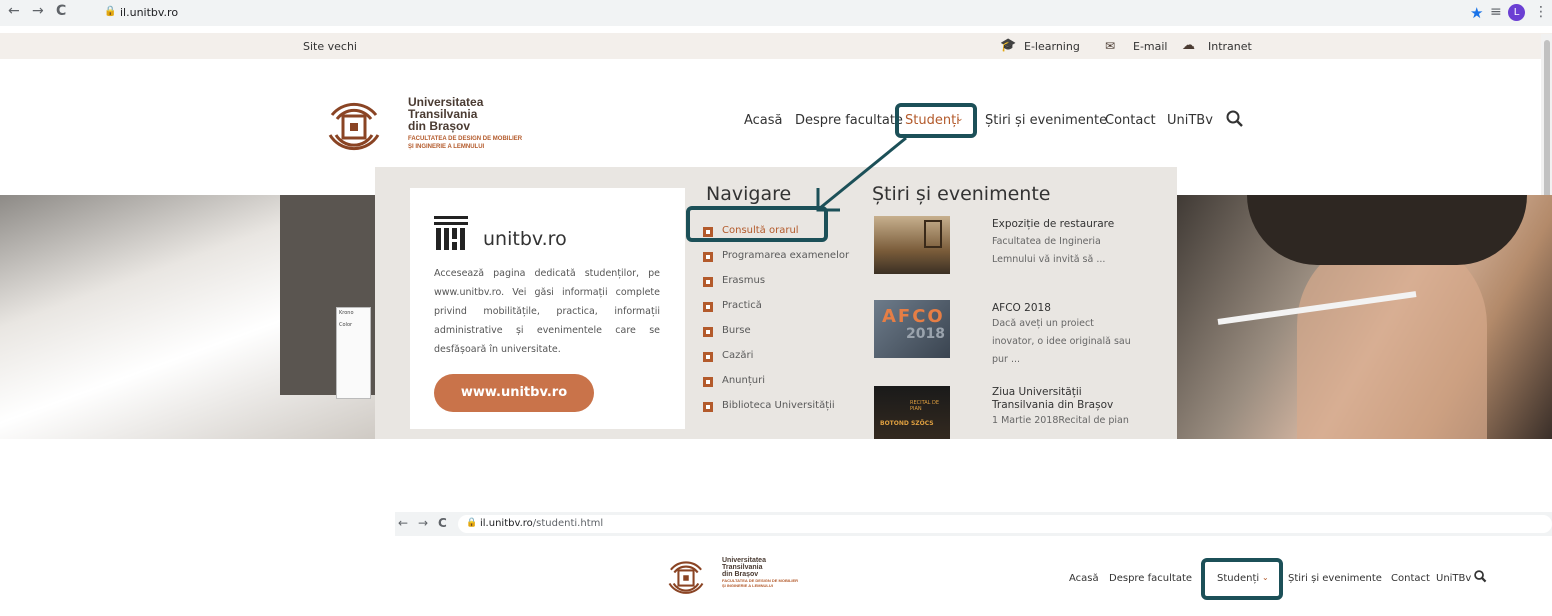 The width and height of the screenshot is (1552, 616). What do you see at coordinates (1335, 578) in the screenshot?
I see `menu2-news: Știri și evenimente` at bounding box center [1335, 578].